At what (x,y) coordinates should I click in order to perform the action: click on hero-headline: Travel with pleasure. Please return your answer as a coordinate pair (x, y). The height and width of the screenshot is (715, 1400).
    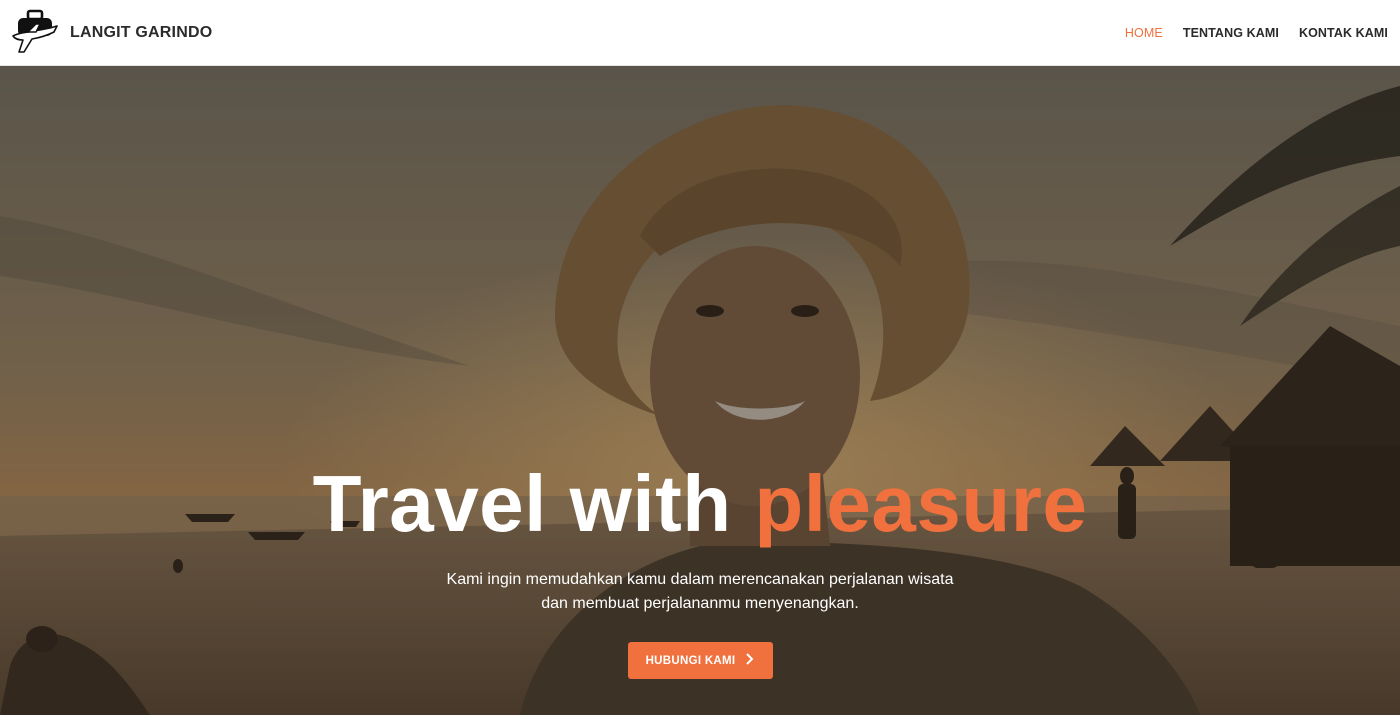
    Looking at the image, I should click on (700, 504).